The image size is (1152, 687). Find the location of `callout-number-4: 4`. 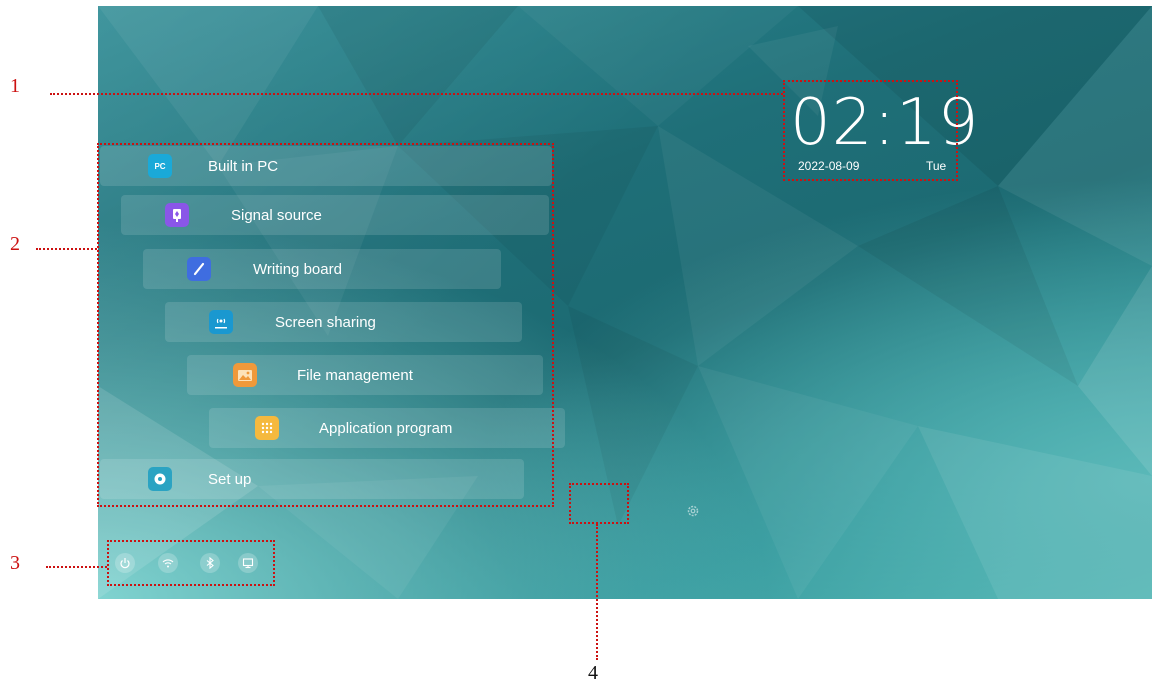

callout-number-4: 4 is located at coordinates (593, 673).